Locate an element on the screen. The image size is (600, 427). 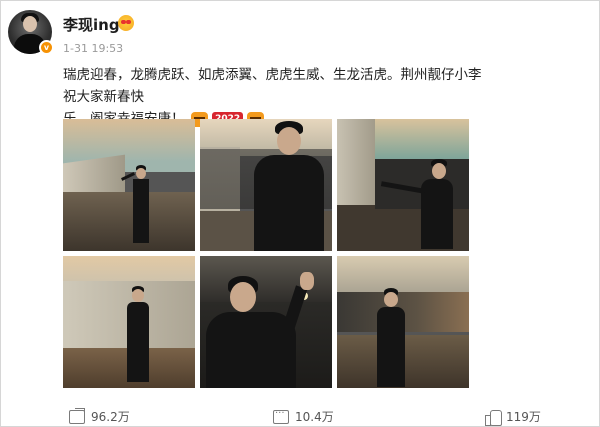
like-button: 119万 is located at coordinates (513, 417).